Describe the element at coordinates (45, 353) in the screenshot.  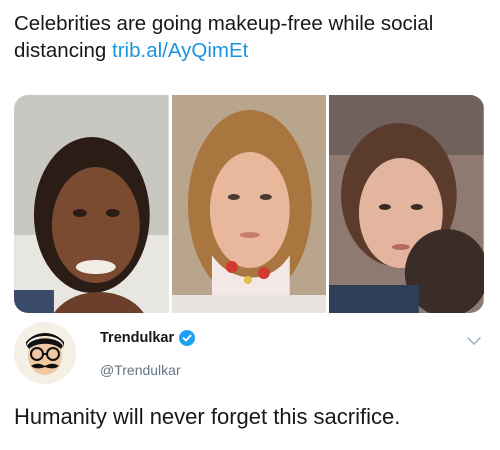
I see `avatar` at that location.